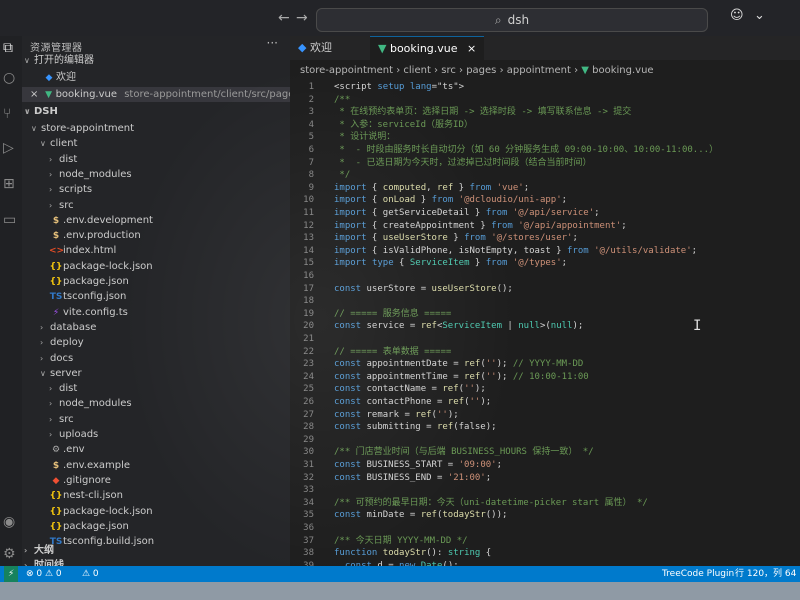 The image size is (800, 600). Describe the element at coordinates (284, 18) in the screenshot. I see `back-icon: ←` at that location.